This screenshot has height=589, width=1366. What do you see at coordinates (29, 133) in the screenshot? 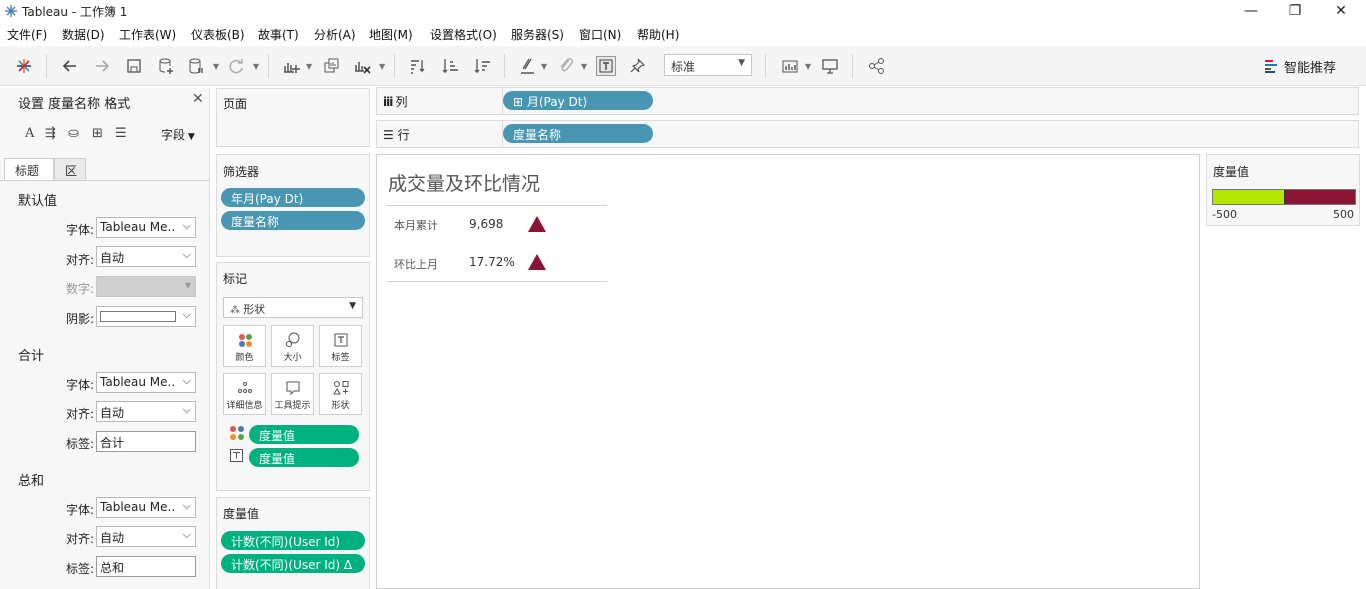
I see `font-format-icon: A` at bounding box center [29, 133].